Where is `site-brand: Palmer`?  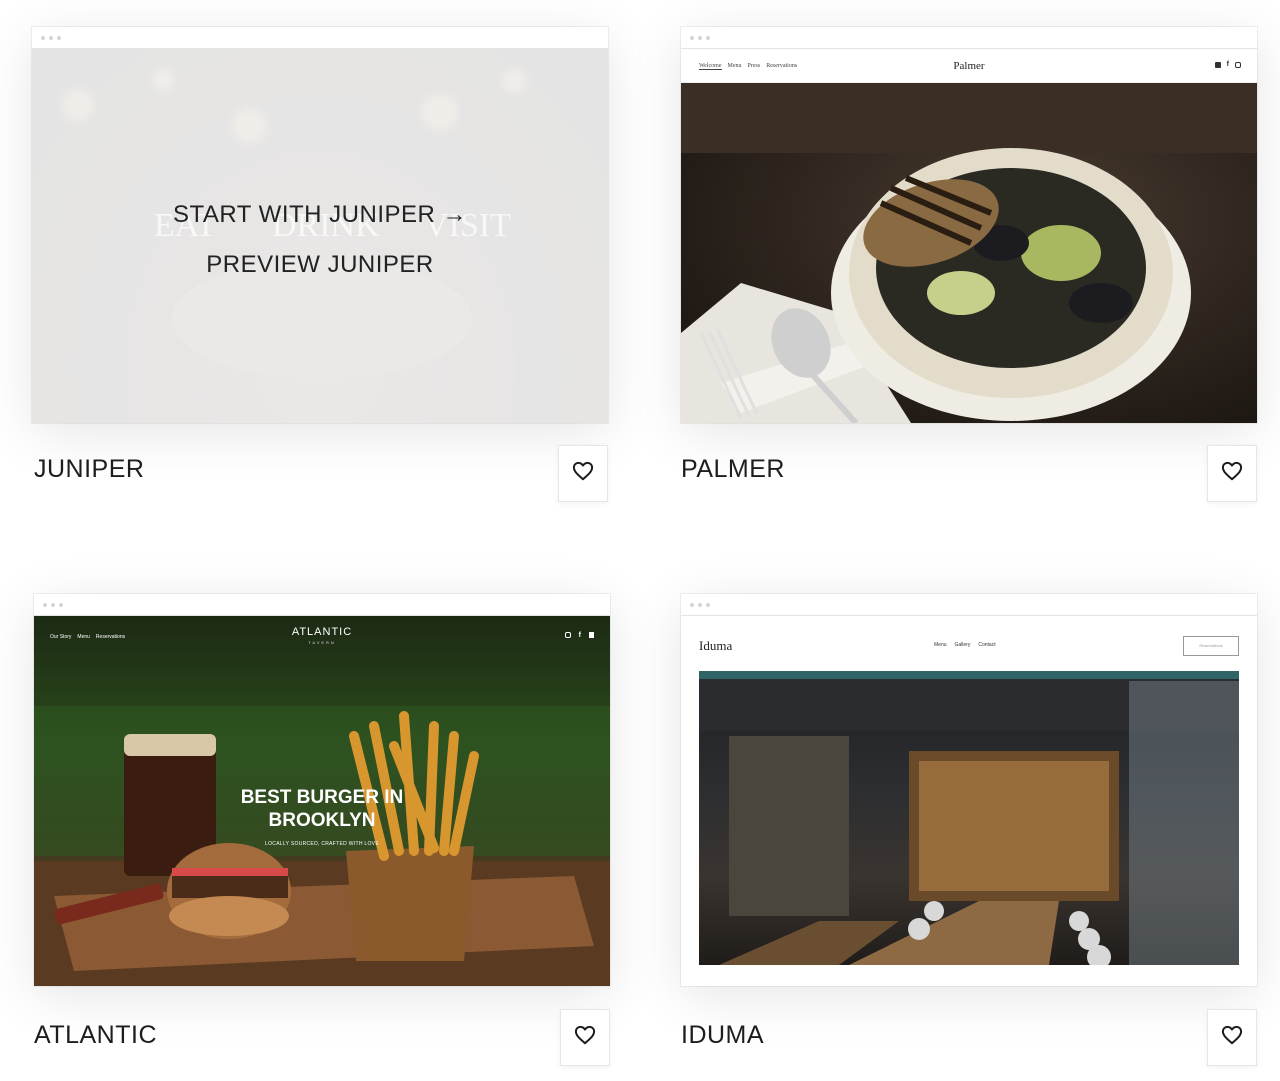 site-brand: Palmer is located at coordinates (969, 66).